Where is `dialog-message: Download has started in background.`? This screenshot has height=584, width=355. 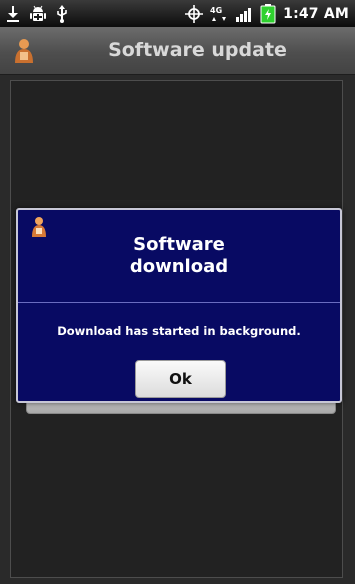 dialog-message: Download has started in background. is located at coordinates (179, 331).